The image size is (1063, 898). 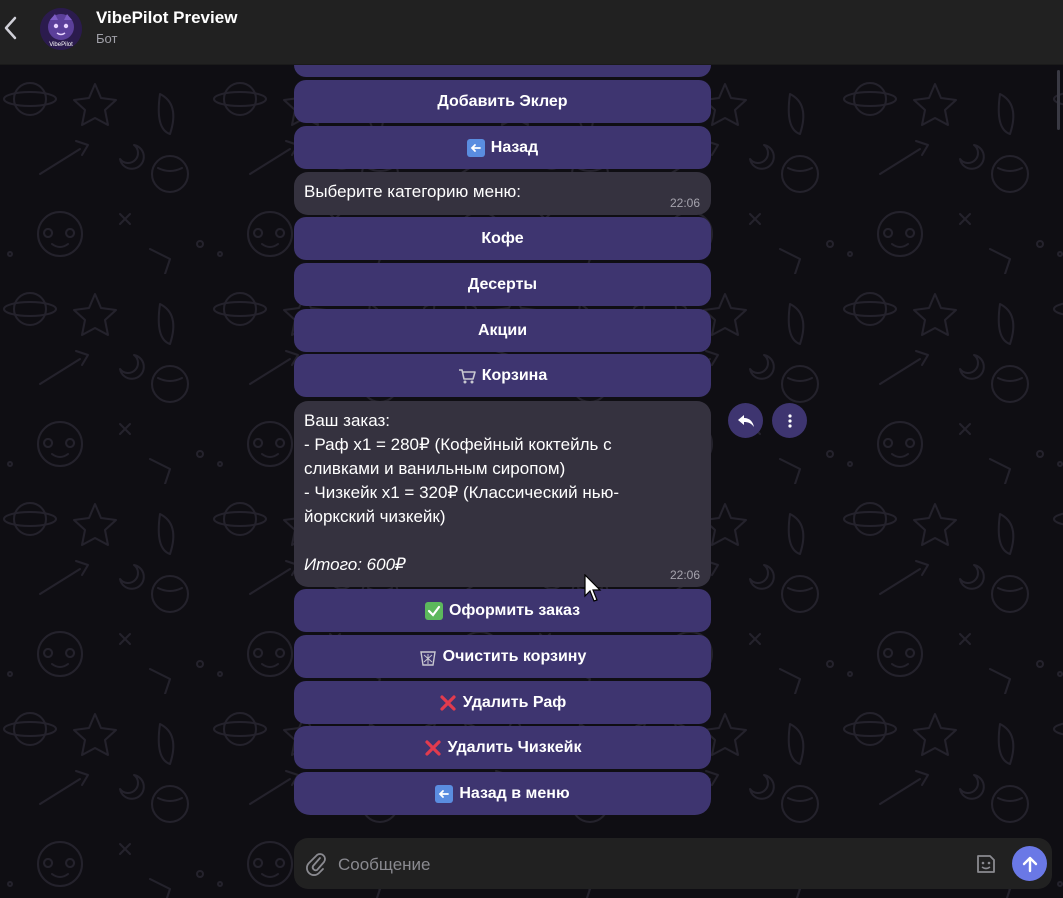 What do you see at coordinates (167, 17) in the screenshot?
I see `chat-title: VibePilot Preview` at bounding box center [167, 17].